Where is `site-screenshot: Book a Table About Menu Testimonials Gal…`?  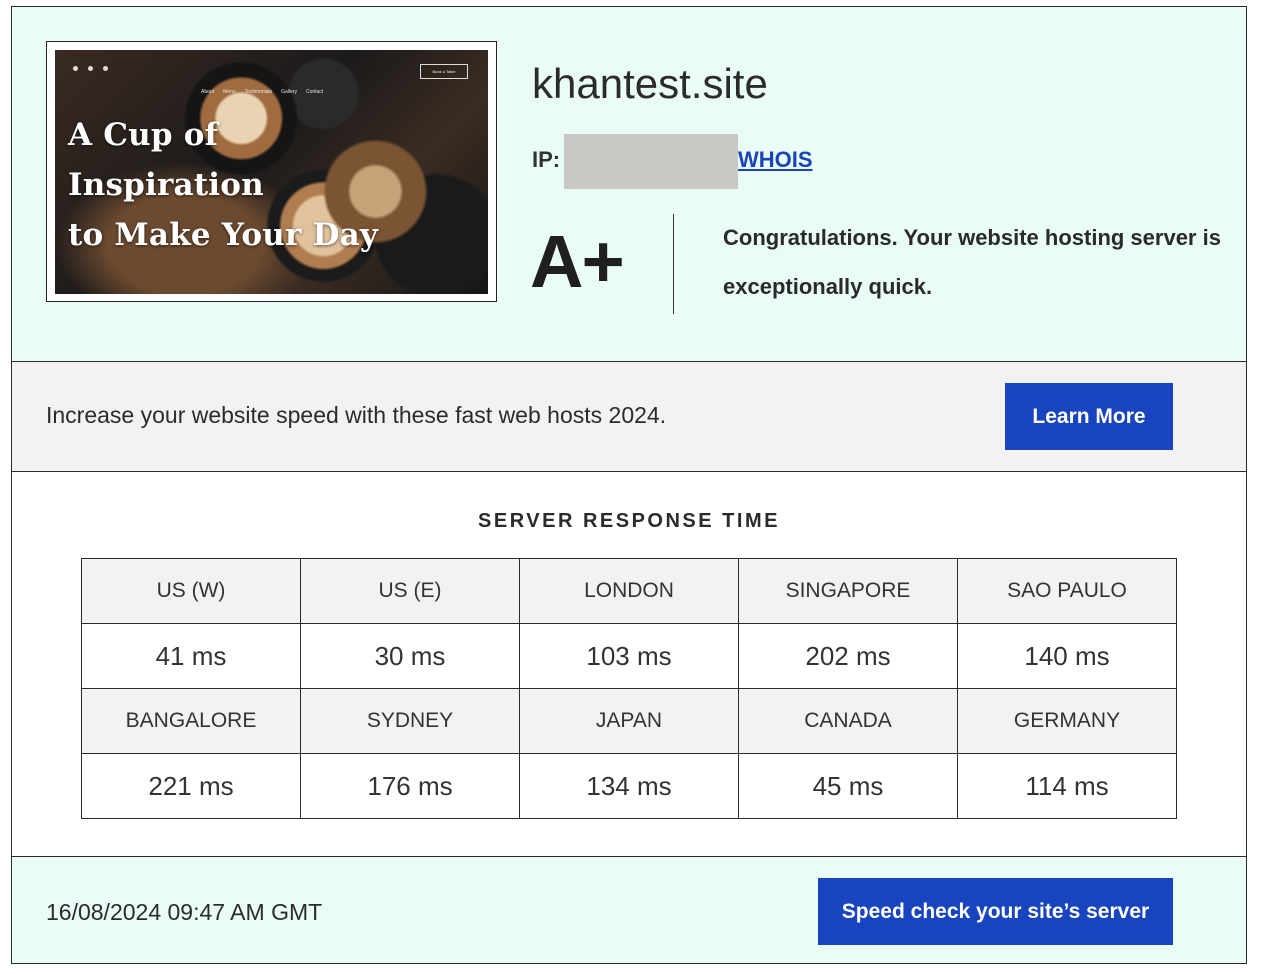 site-screenshot: Book a Table About Menu Testimonials Gal… is located at coordinates (271, 172).